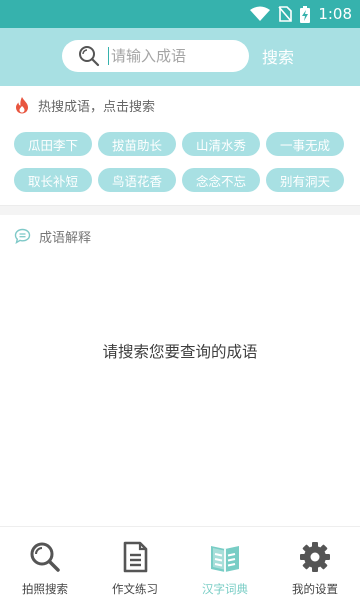  What do you see at coordinates (137, 180) in the screenshot?
I see `hot-tag: 鸟语花香` at bounding box center [137, 180].